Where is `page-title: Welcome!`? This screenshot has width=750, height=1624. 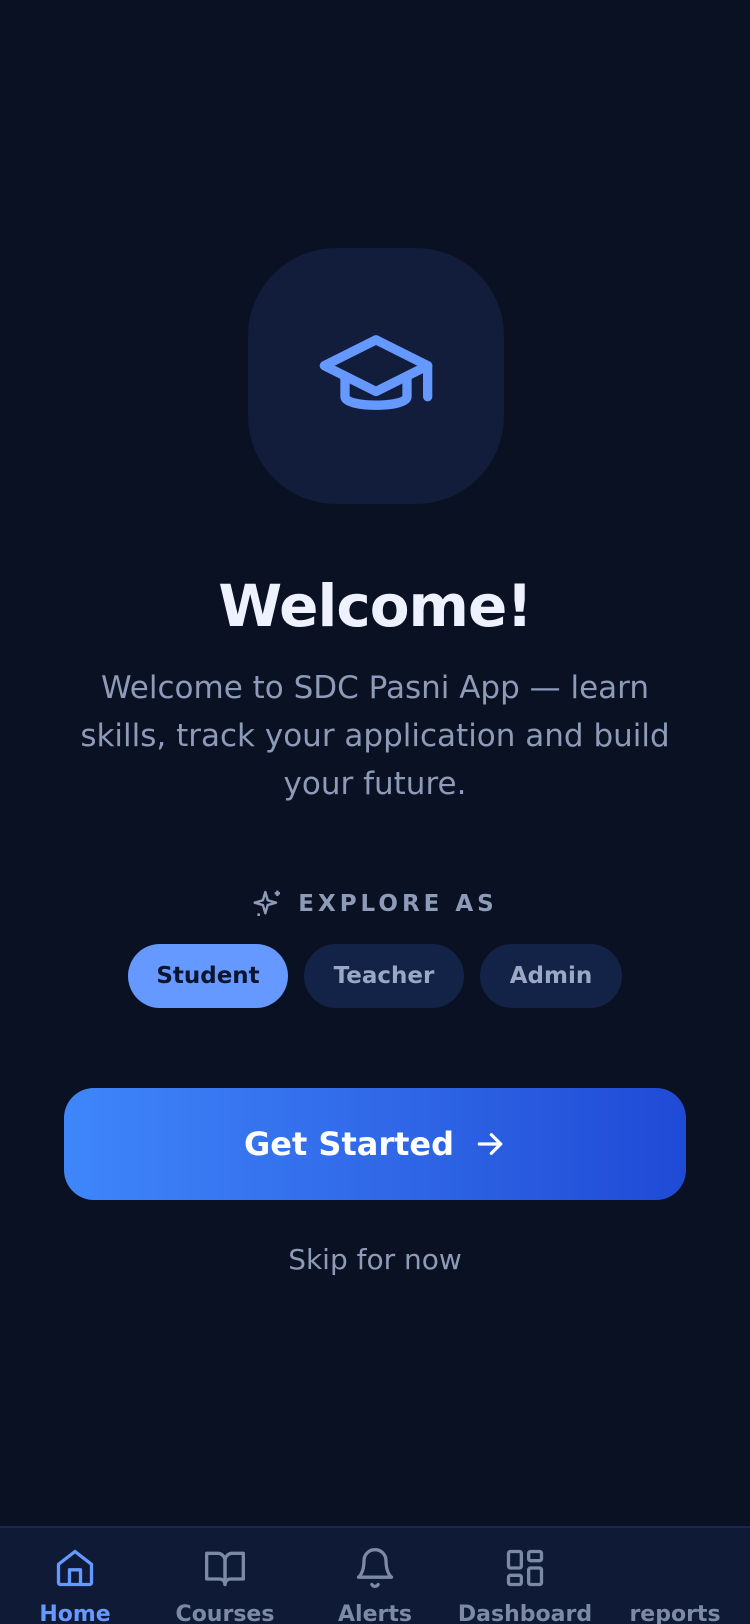 page-title: Welcome! is located at coordinates (375, 606).